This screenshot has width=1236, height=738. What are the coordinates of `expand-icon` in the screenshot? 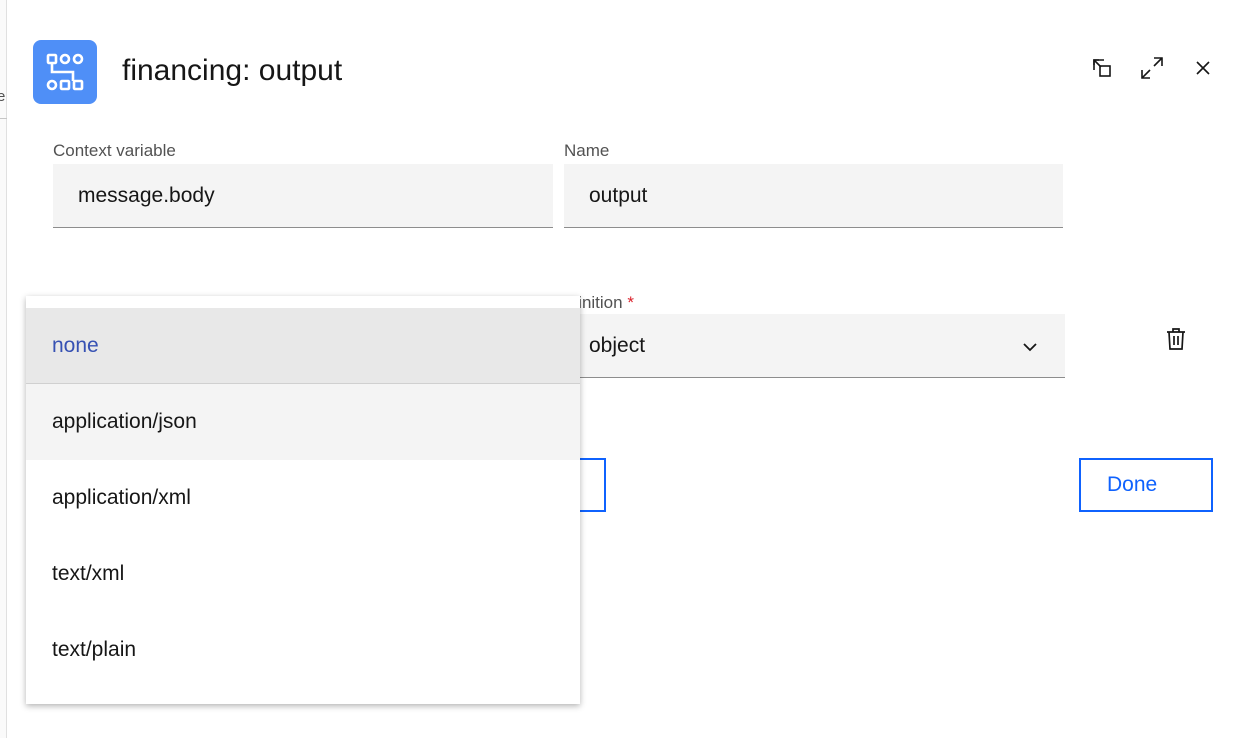 It's located at (1152, 70).